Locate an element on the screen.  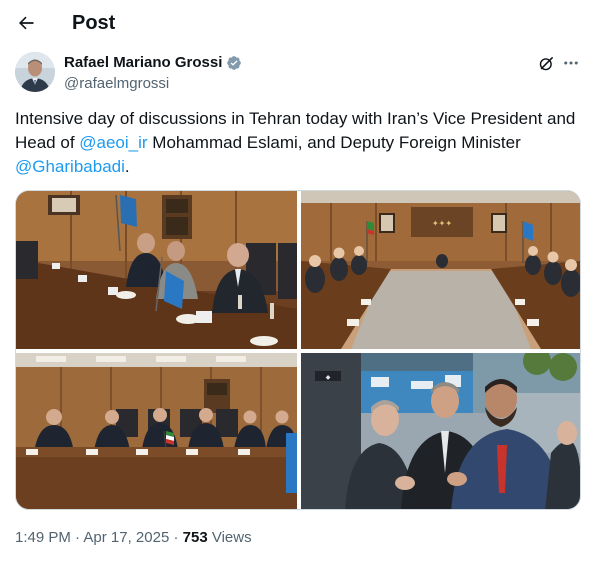
avatar is located at coordinates (35, 72).